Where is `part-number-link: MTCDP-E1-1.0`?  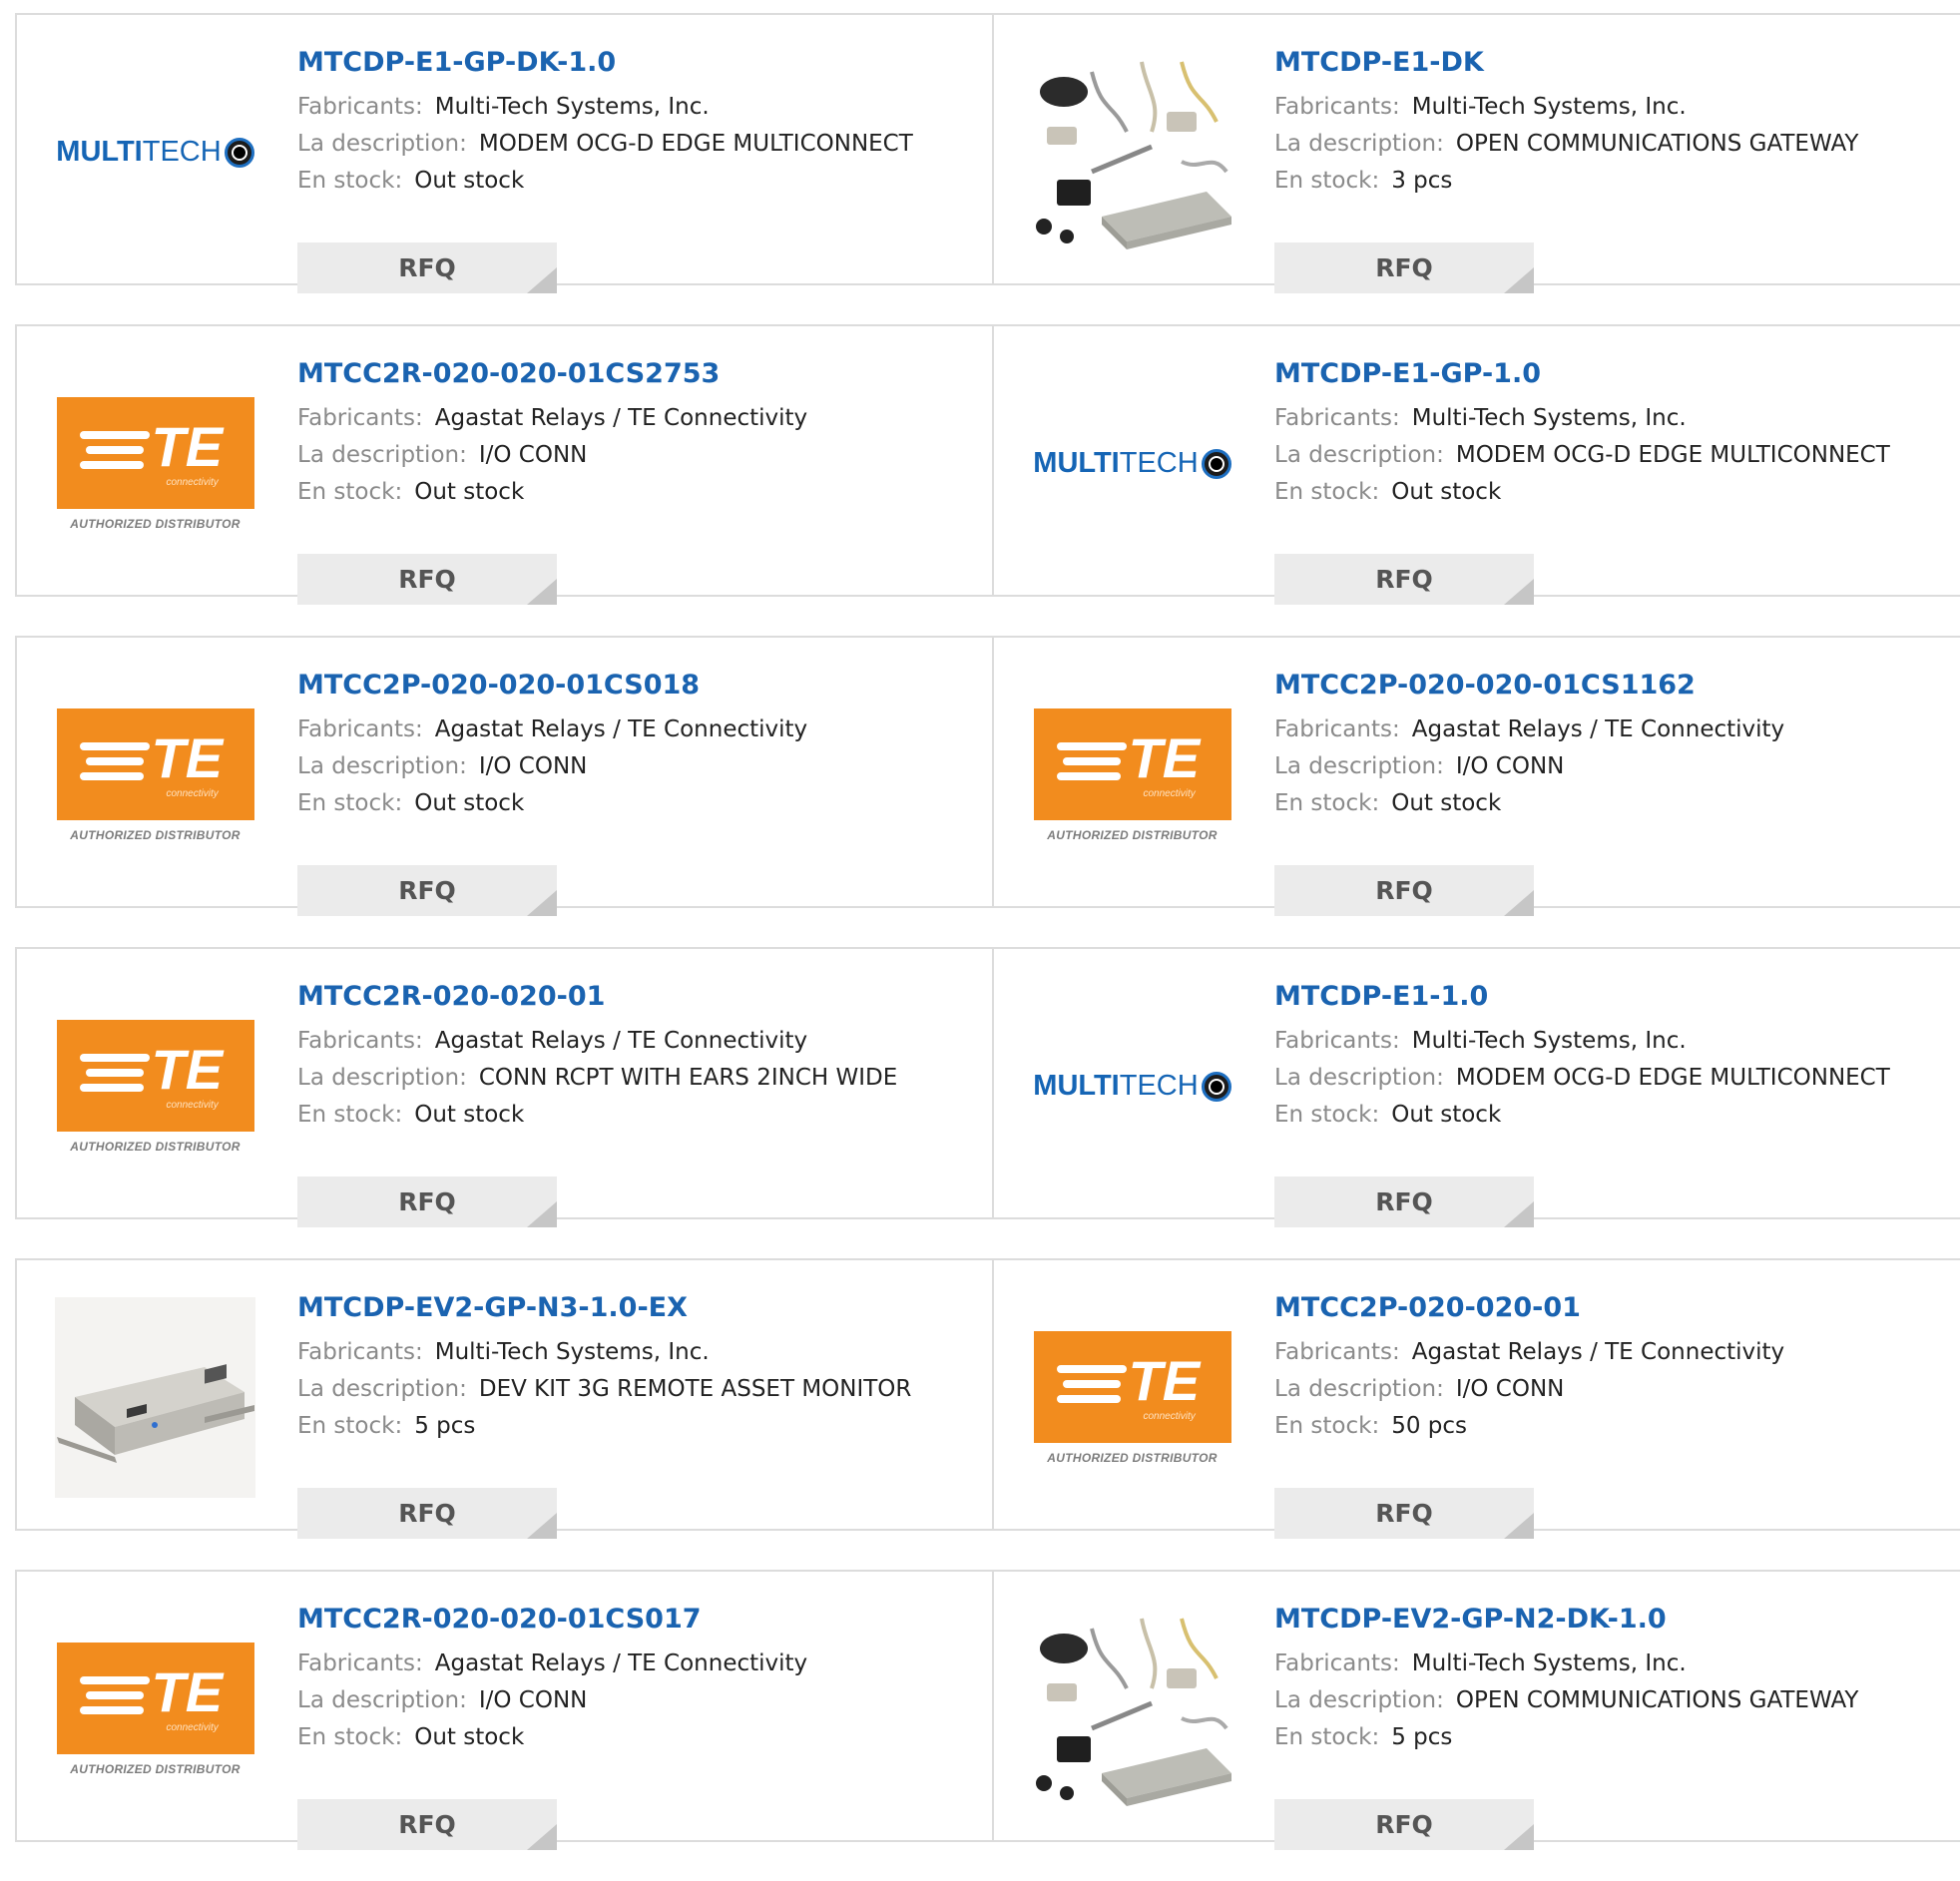
part-number-link: MTCDP-E1-1.0 is located at coordinates (1612, 997).